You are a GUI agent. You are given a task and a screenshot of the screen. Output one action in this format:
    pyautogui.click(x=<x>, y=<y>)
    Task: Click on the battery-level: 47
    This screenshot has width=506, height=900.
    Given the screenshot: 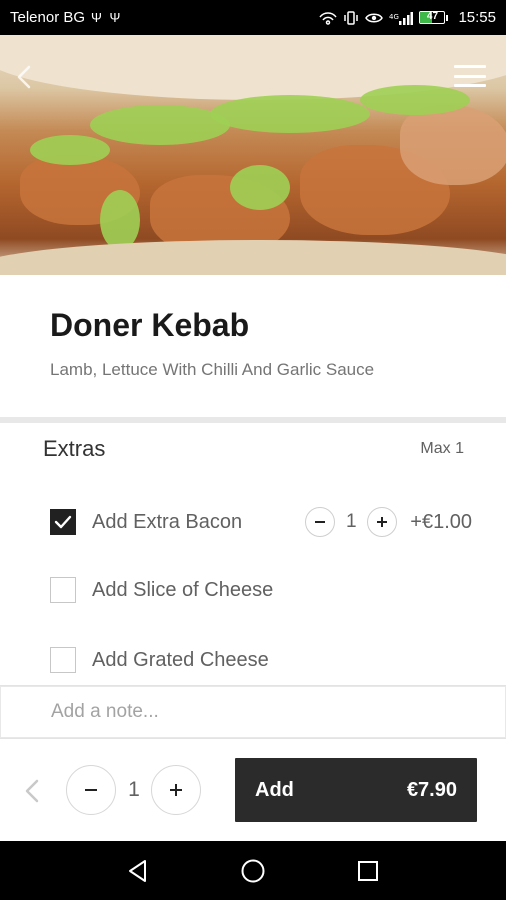 What is the action you would take?
    pyautogui.click(x=432, y=16)
    